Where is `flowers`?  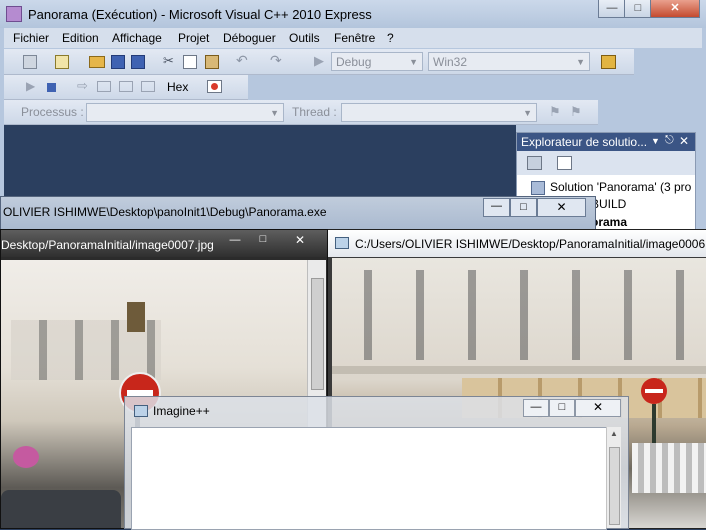
flowers is located at coordinates (26, 457).